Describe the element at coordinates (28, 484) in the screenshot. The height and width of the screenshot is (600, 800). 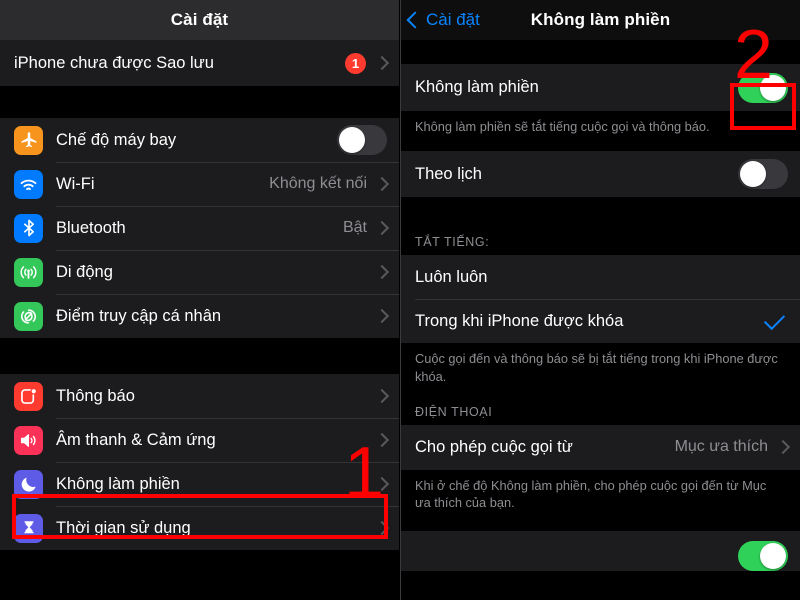
I see `moon-icon` at that location.